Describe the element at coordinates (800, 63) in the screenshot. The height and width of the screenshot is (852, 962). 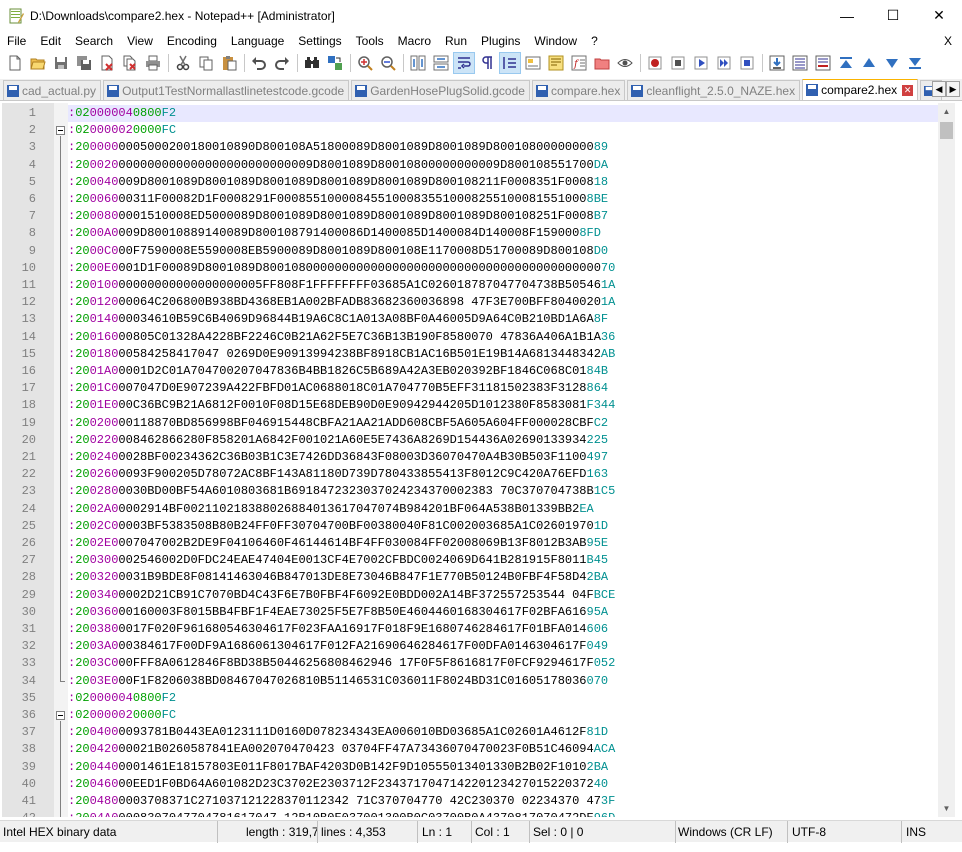
I see `compare-nav-icon` at that location.